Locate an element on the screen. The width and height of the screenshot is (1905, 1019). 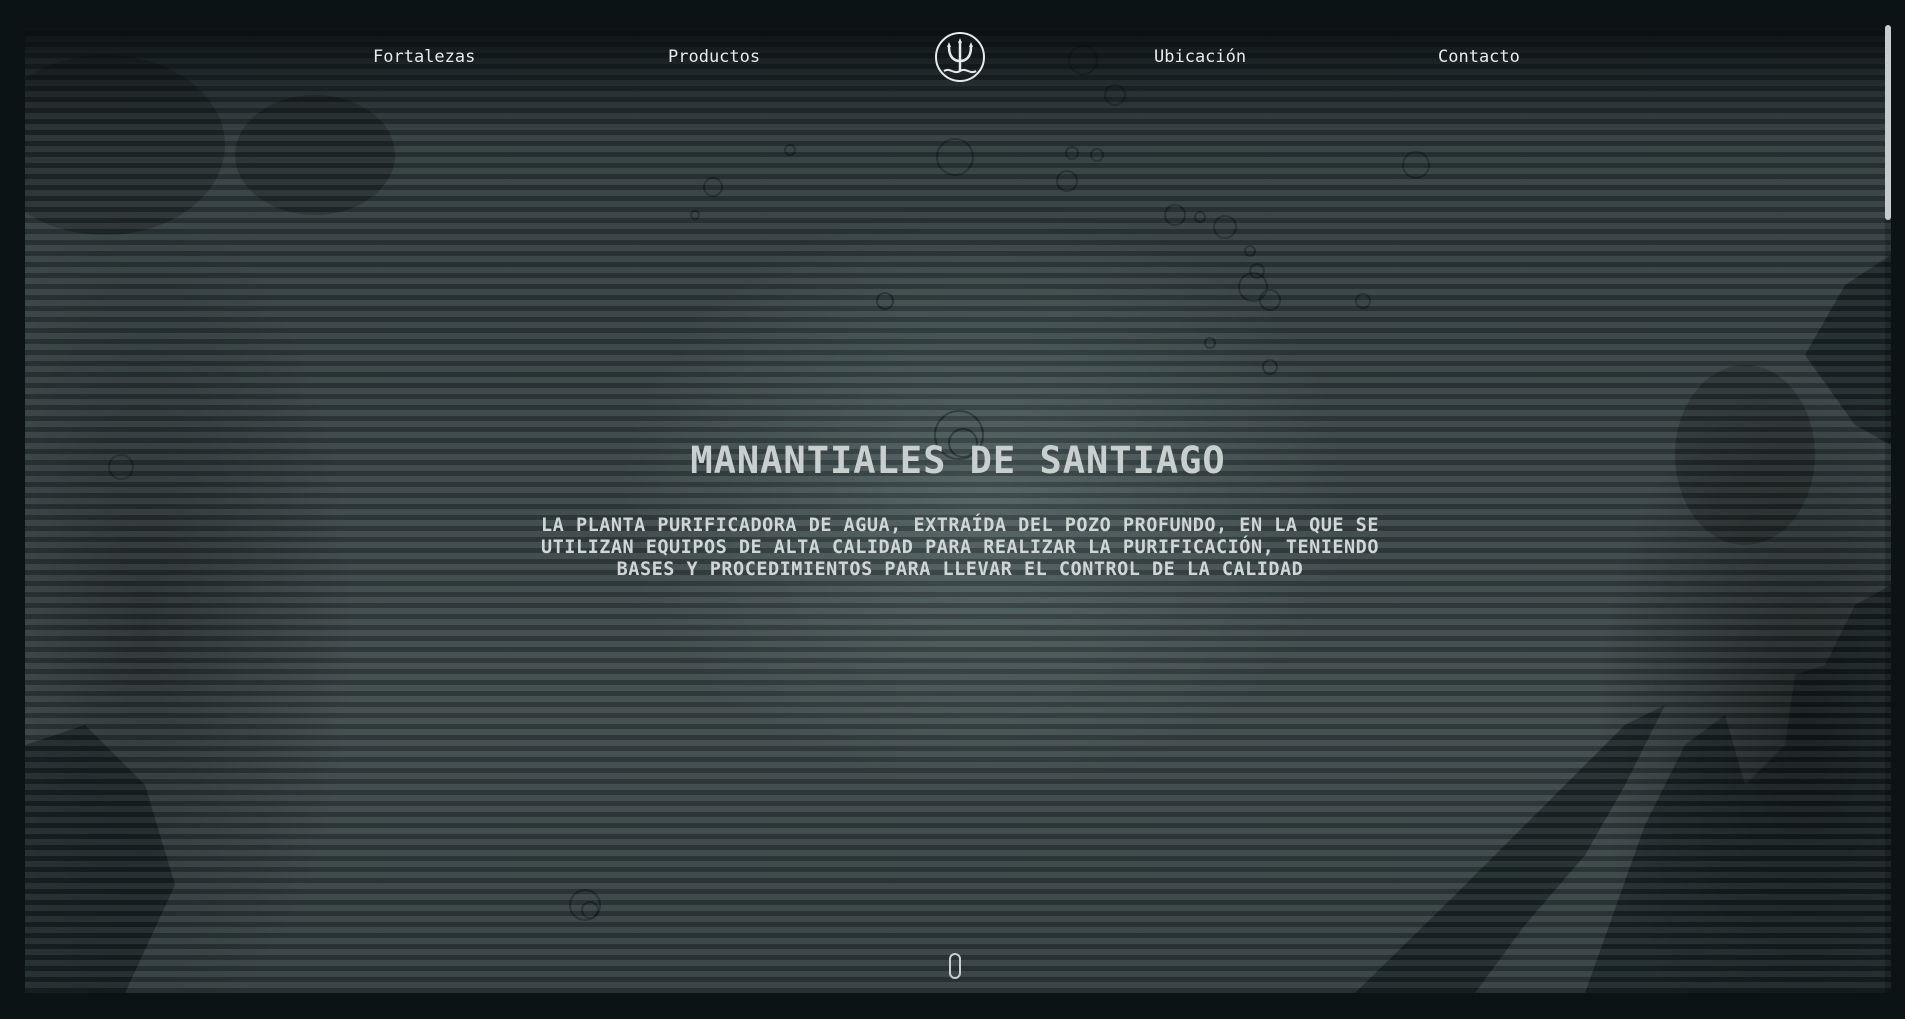
mouse-scroll-icon is located at coordinates (955, 966).